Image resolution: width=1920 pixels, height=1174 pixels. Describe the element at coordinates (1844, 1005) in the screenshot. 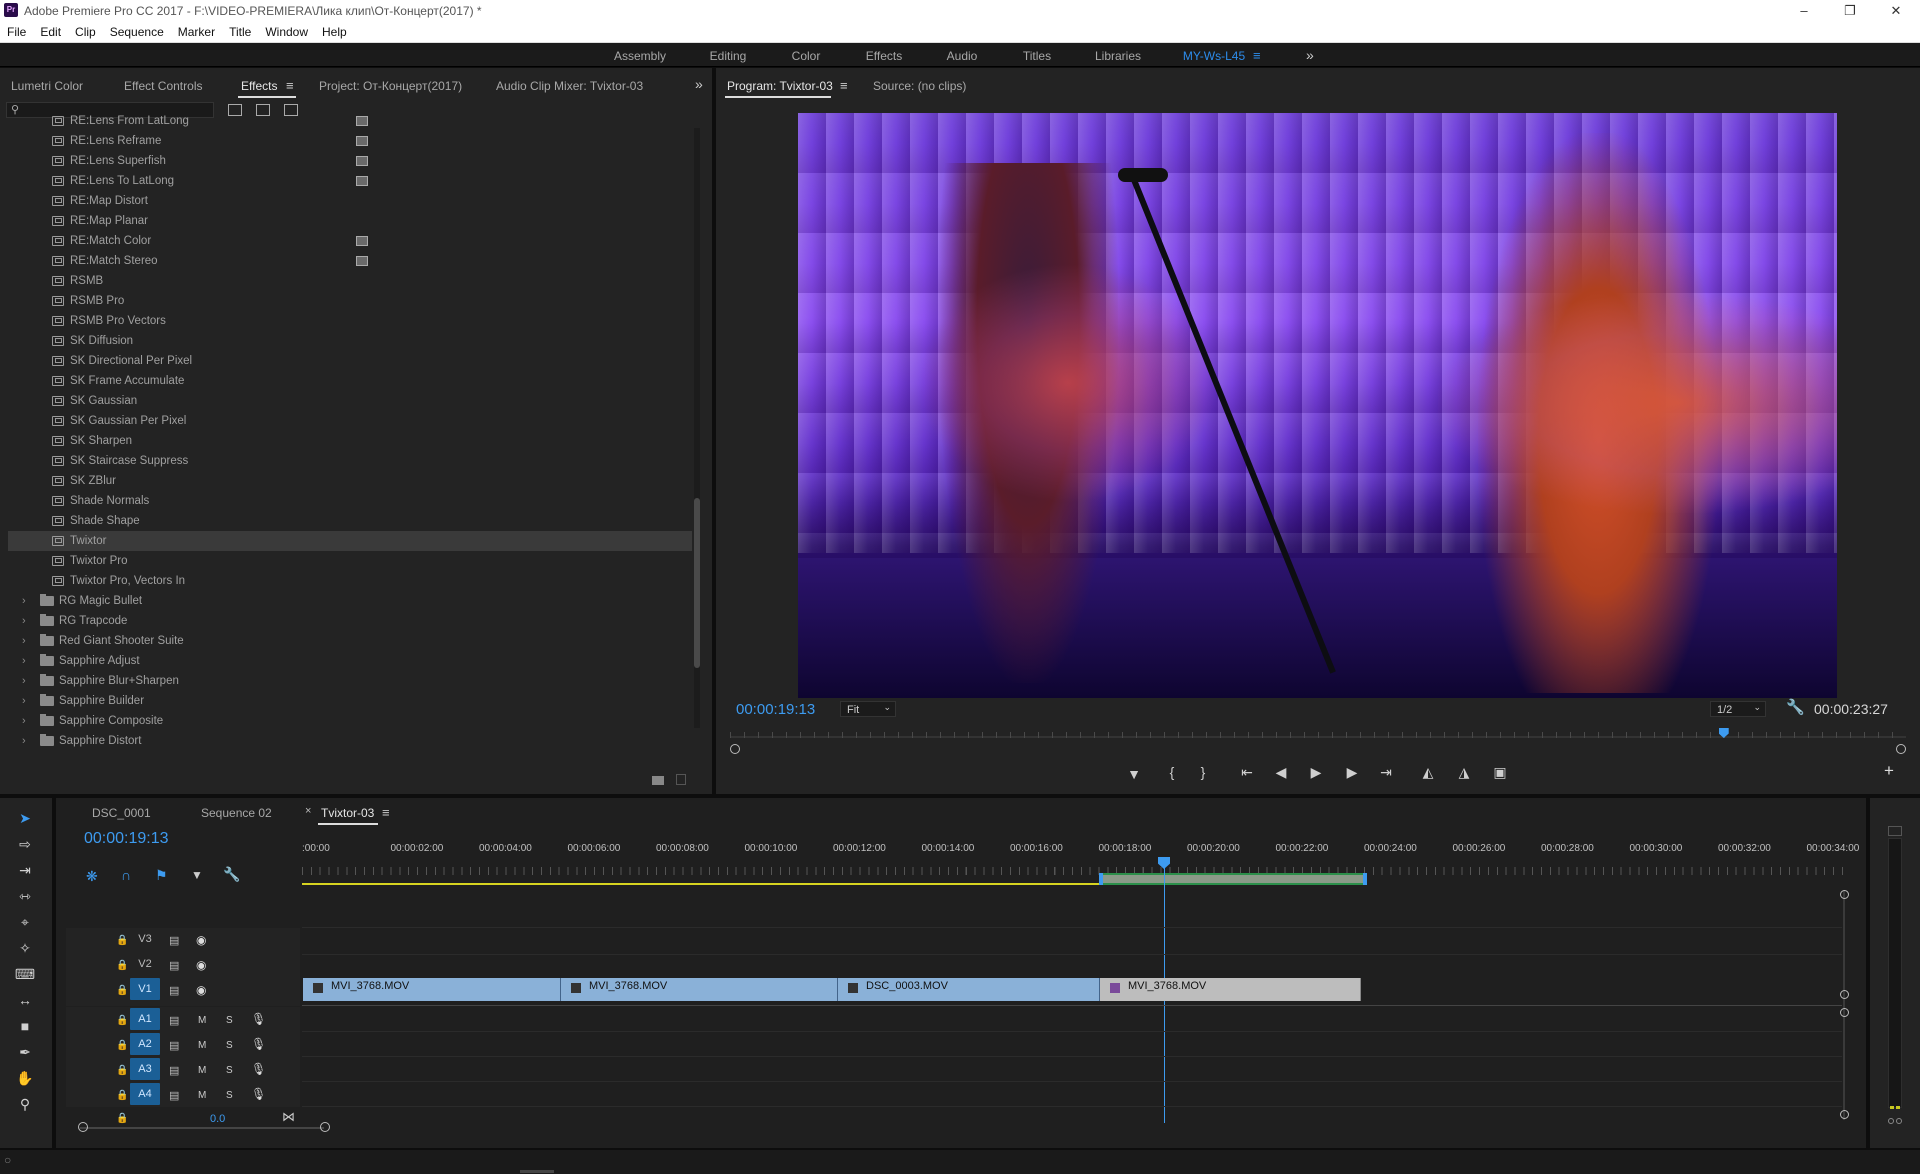

I see `timeline-vertical-scroll` at that location.